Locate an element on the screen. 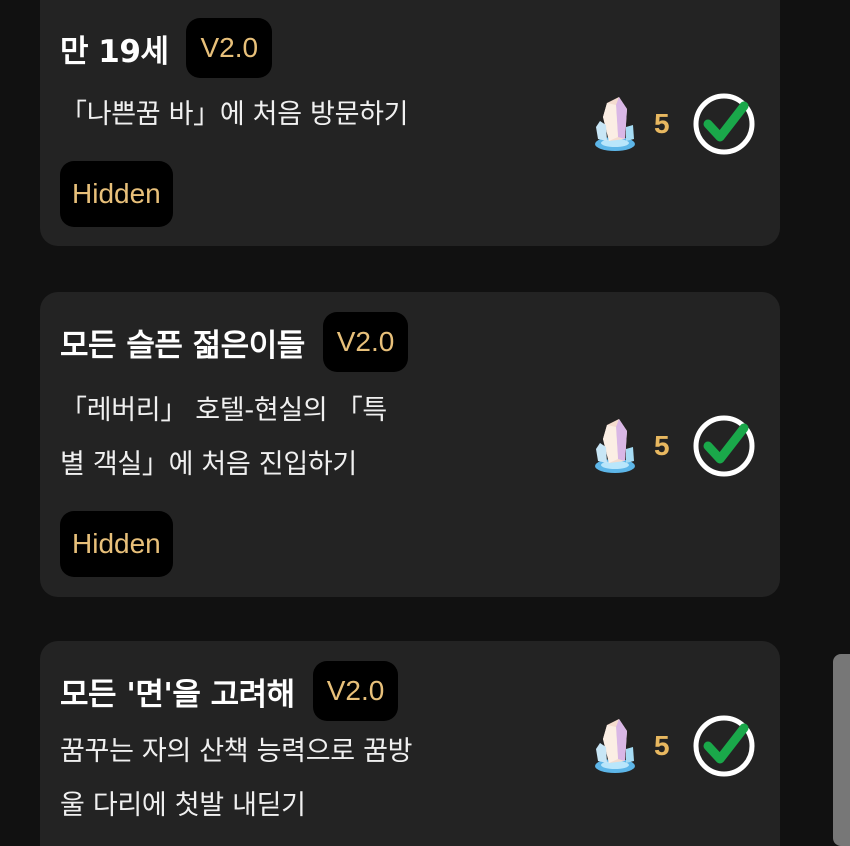 This screenshot has height=846, width=850. description-line: 「나쁜꿈 바」에 처음 방문하기 is located at coordinates (234, 114).